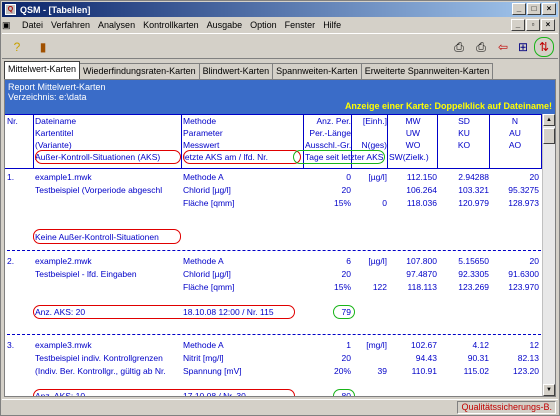 This screenshot has height=416, width=560. Describe the element at coordinates (56, 121) in the screenshot. I see `header-cell: Dateiname` at that location.